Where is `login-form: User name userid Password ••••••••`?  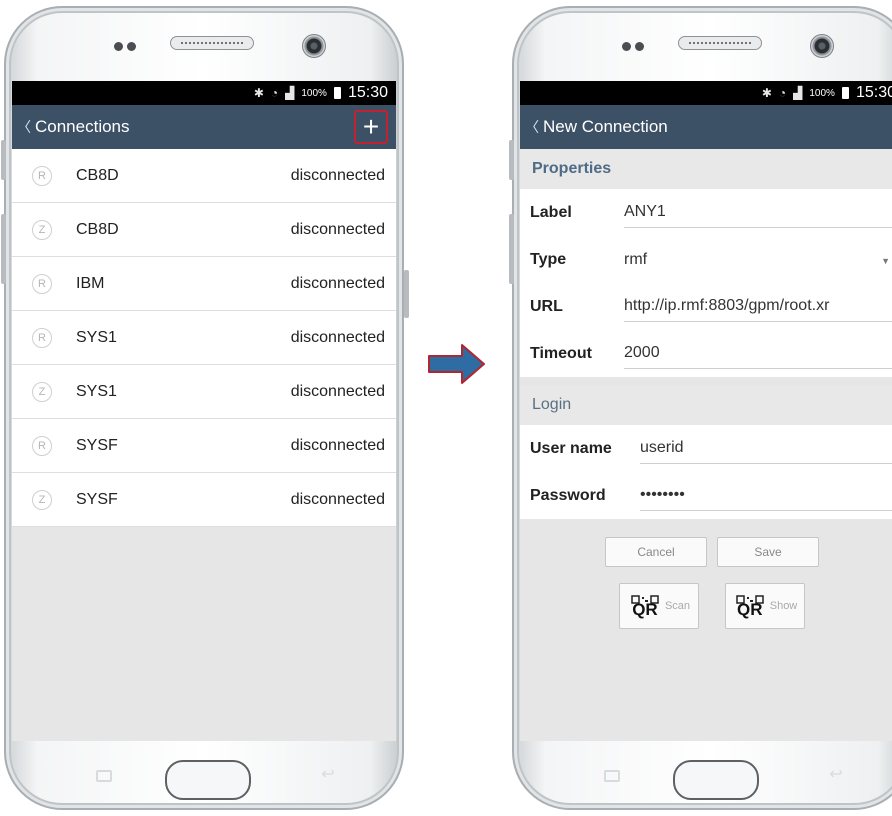
login-form: User name userid Password •••••••• is located at coordinates (706, 472).